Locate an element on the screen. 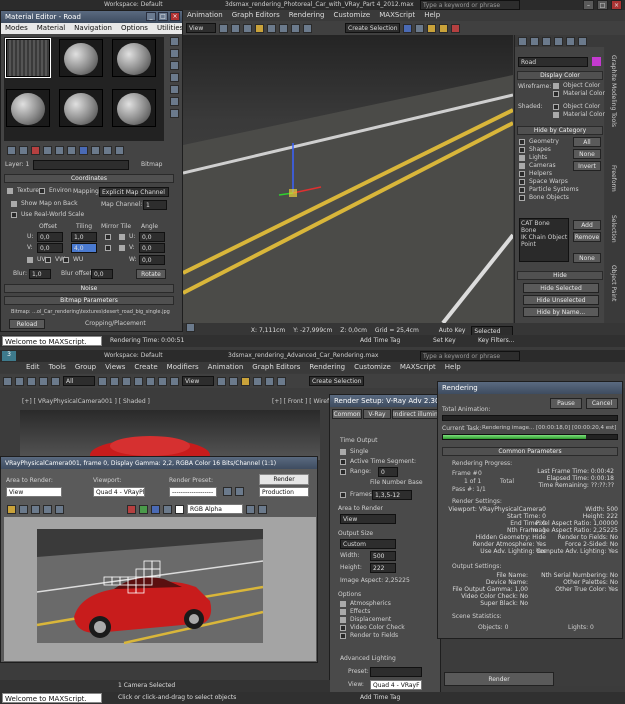  preset-dropdown is located at coordinates (396, 672).